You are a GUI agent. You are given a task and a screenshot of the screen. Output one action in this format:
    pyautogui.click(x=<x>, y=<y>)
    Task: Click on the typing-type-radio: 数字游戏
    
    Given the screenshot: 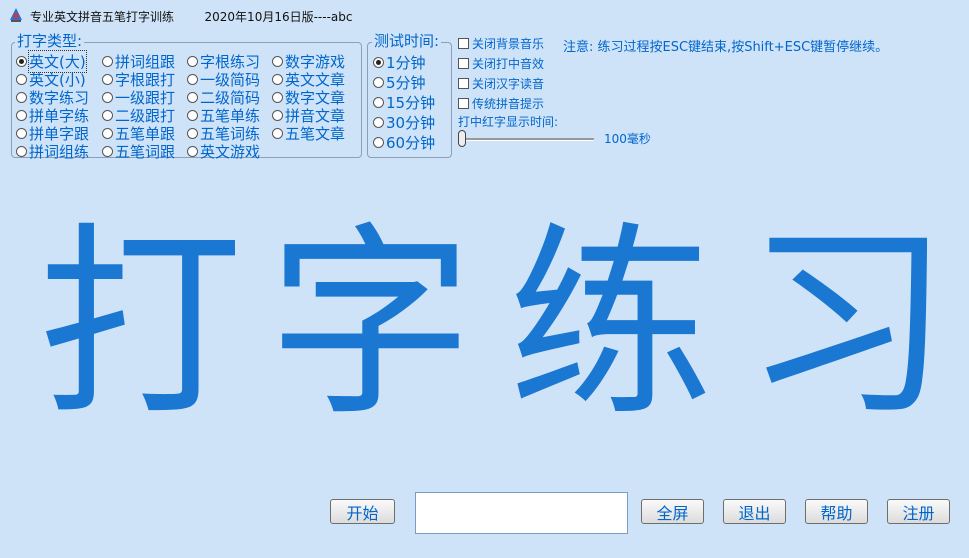 What is the action you would take?
    pyautogui.click(x=308, y=61)
    